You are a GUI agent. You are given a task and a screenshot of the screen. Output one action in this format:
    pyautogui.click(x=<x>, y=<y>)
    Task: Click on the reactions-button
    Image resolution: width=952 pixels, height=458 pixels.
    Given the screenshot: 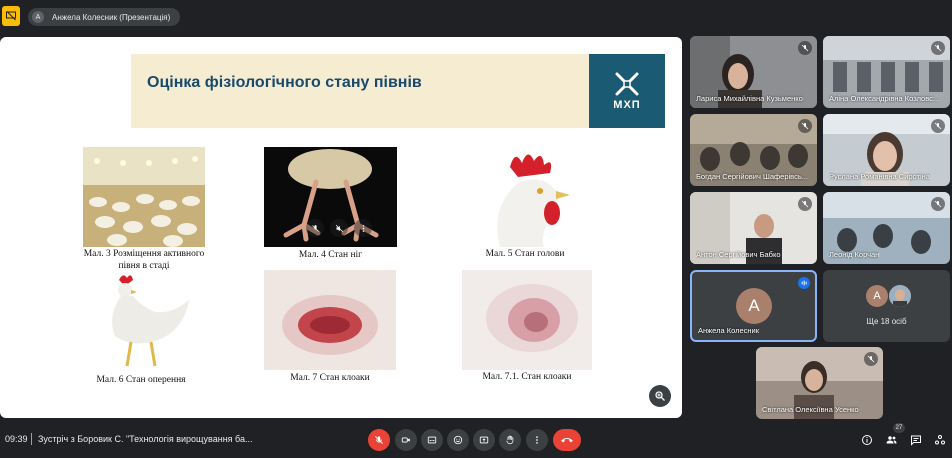 What is the action you would take?
    pyautogui.click(x=458, y=440)
    